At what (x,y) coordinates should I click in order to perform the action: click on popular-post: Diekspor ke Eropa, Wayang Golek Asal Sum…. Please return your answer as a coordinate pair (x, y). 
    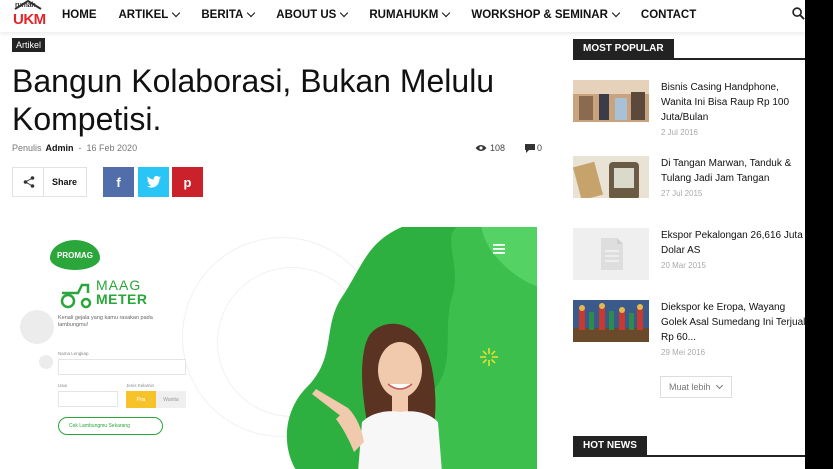
    Looking at the image, I should click on (689, 330).